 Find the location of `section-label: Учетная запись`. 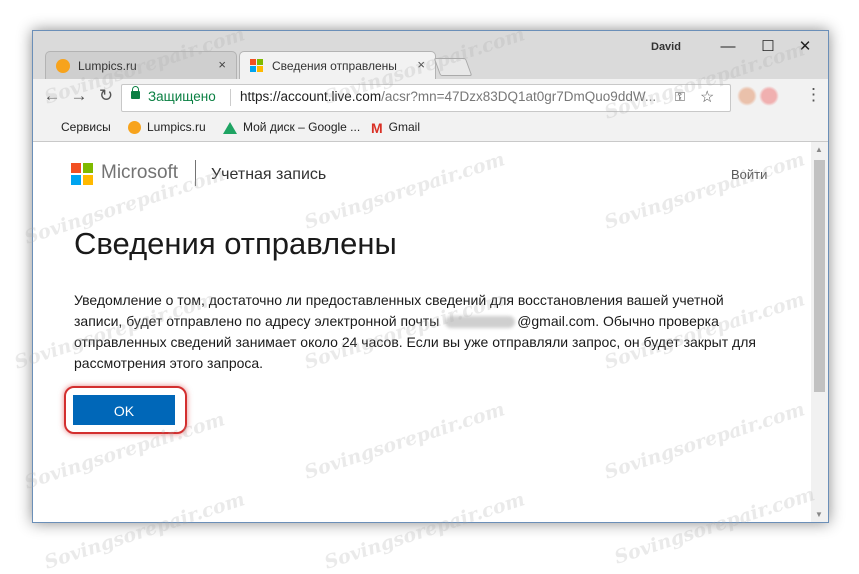

section-label: Учетная запись is located at coordinates (269, 174).